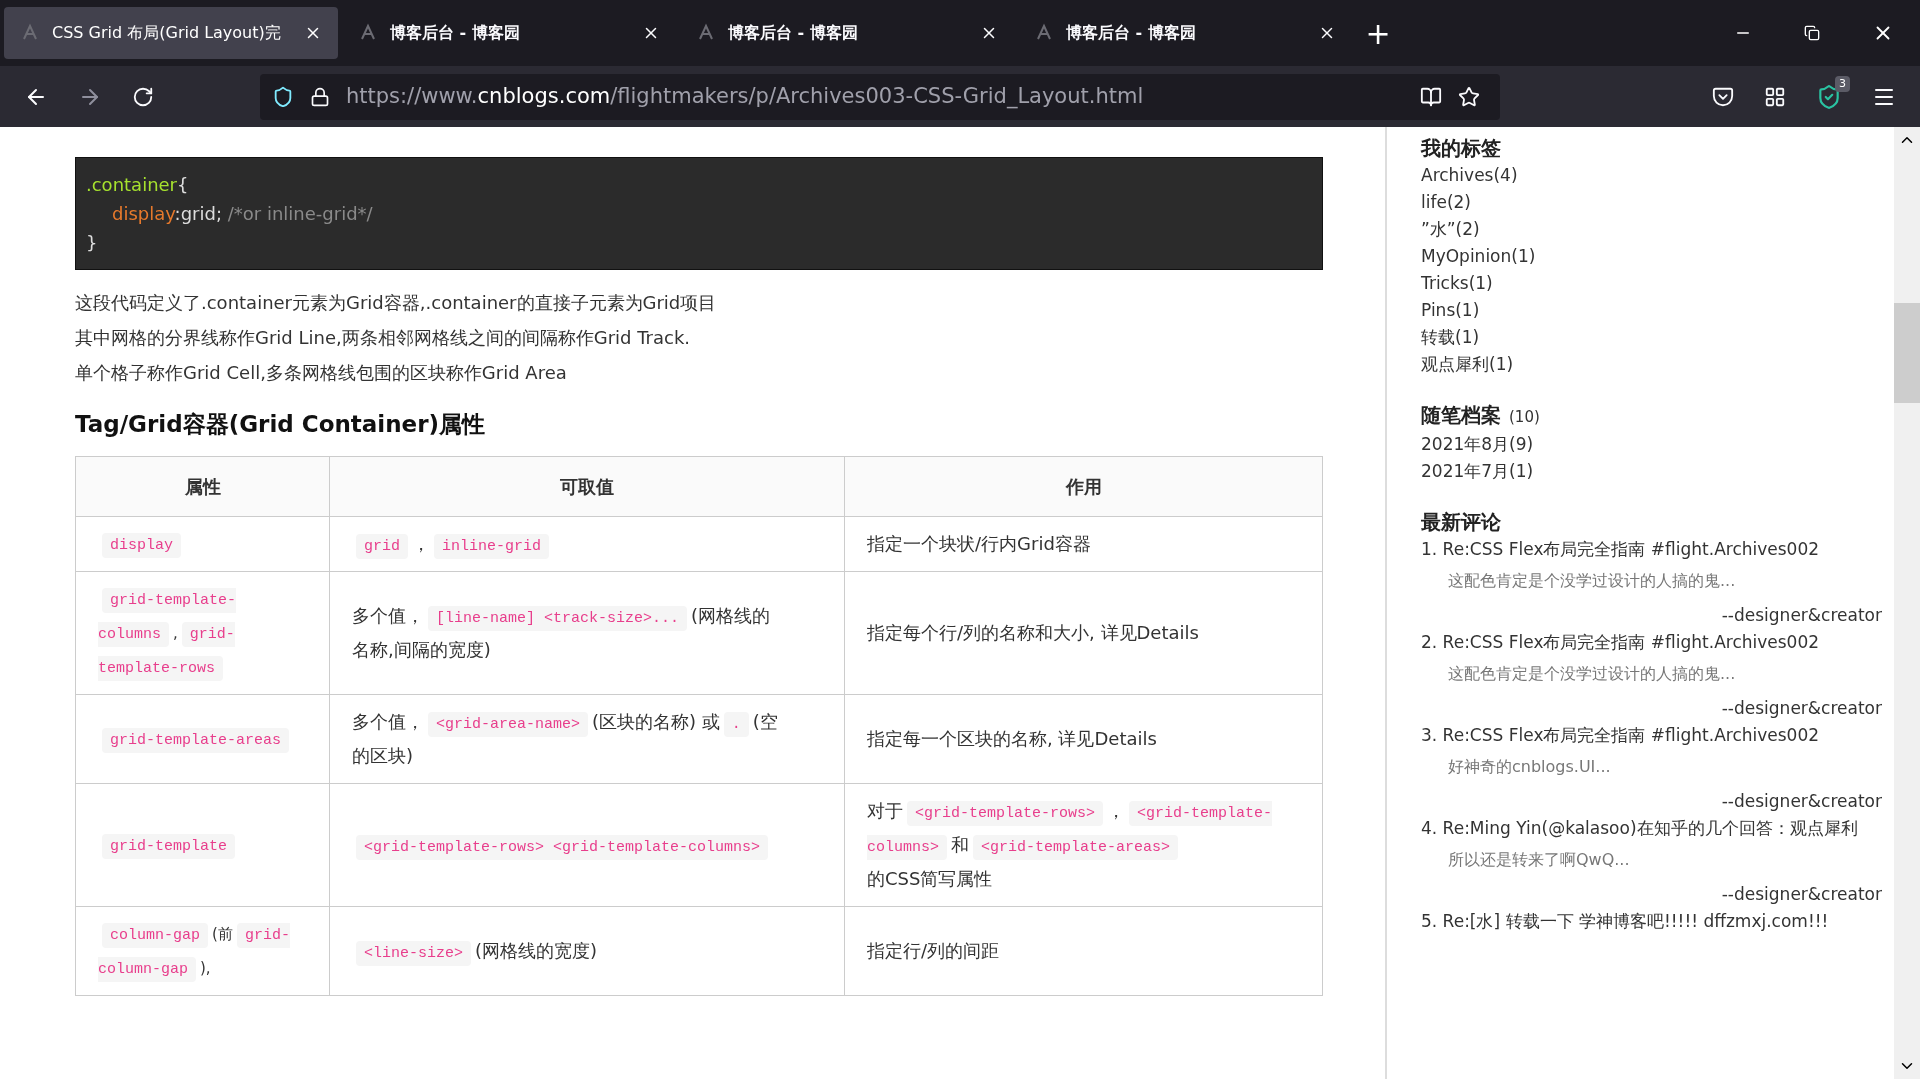  Describe the element at coordinates (1655, 283) in the screenshot. I see `tag-link: Tricks(1)` at that location.